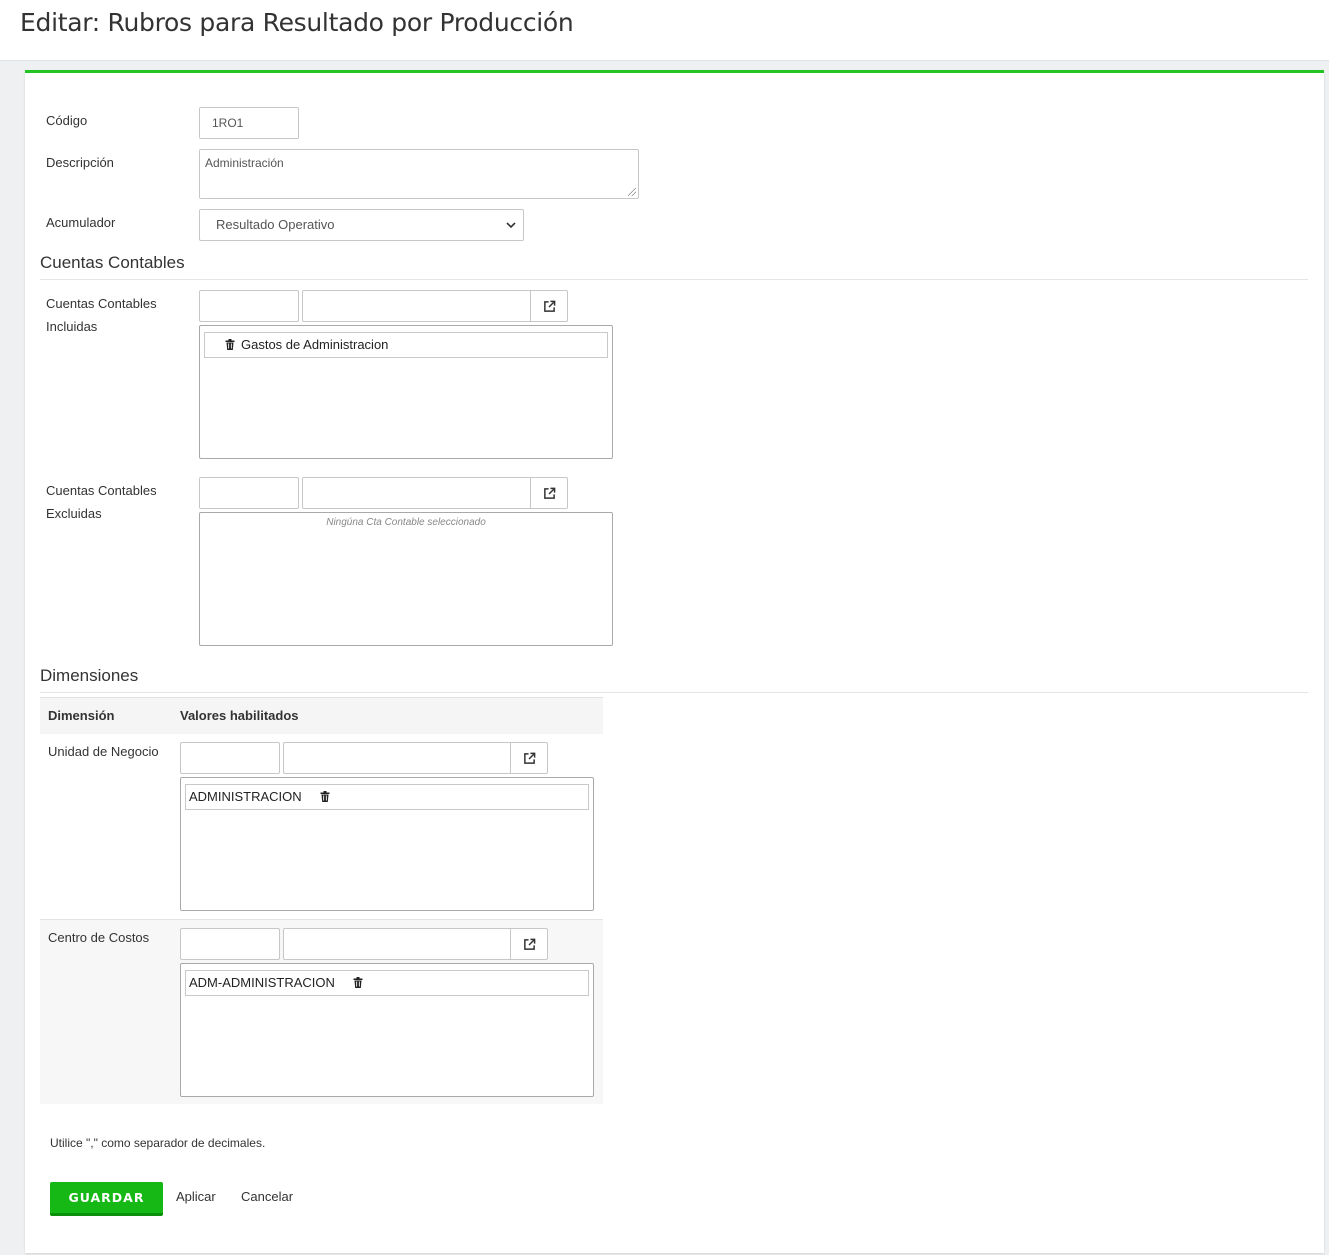  I want to click on excluidas-code-input, so click(249, 493).